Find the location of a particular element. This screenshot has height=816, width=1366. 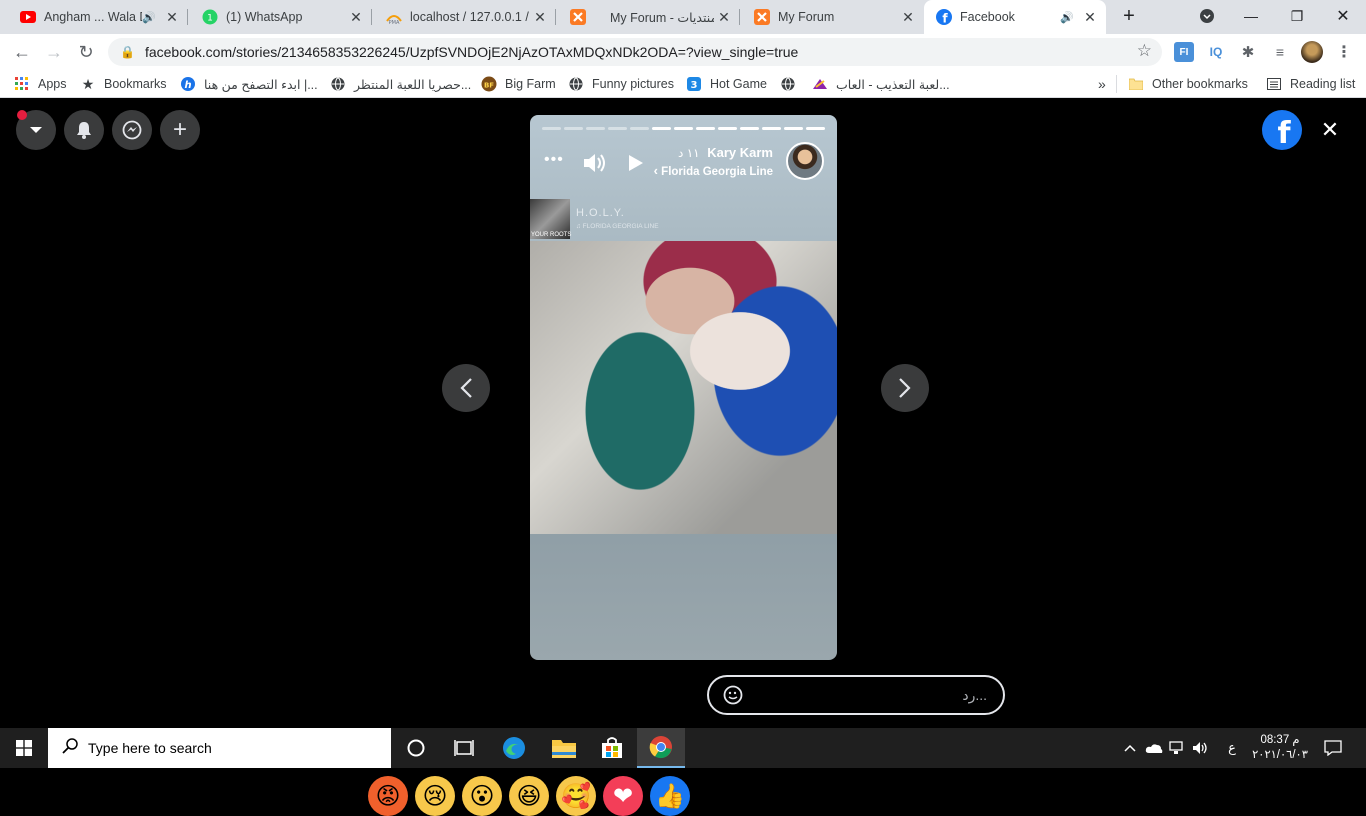

close-window-button: ✕ is located at coordinates (1343, 16).